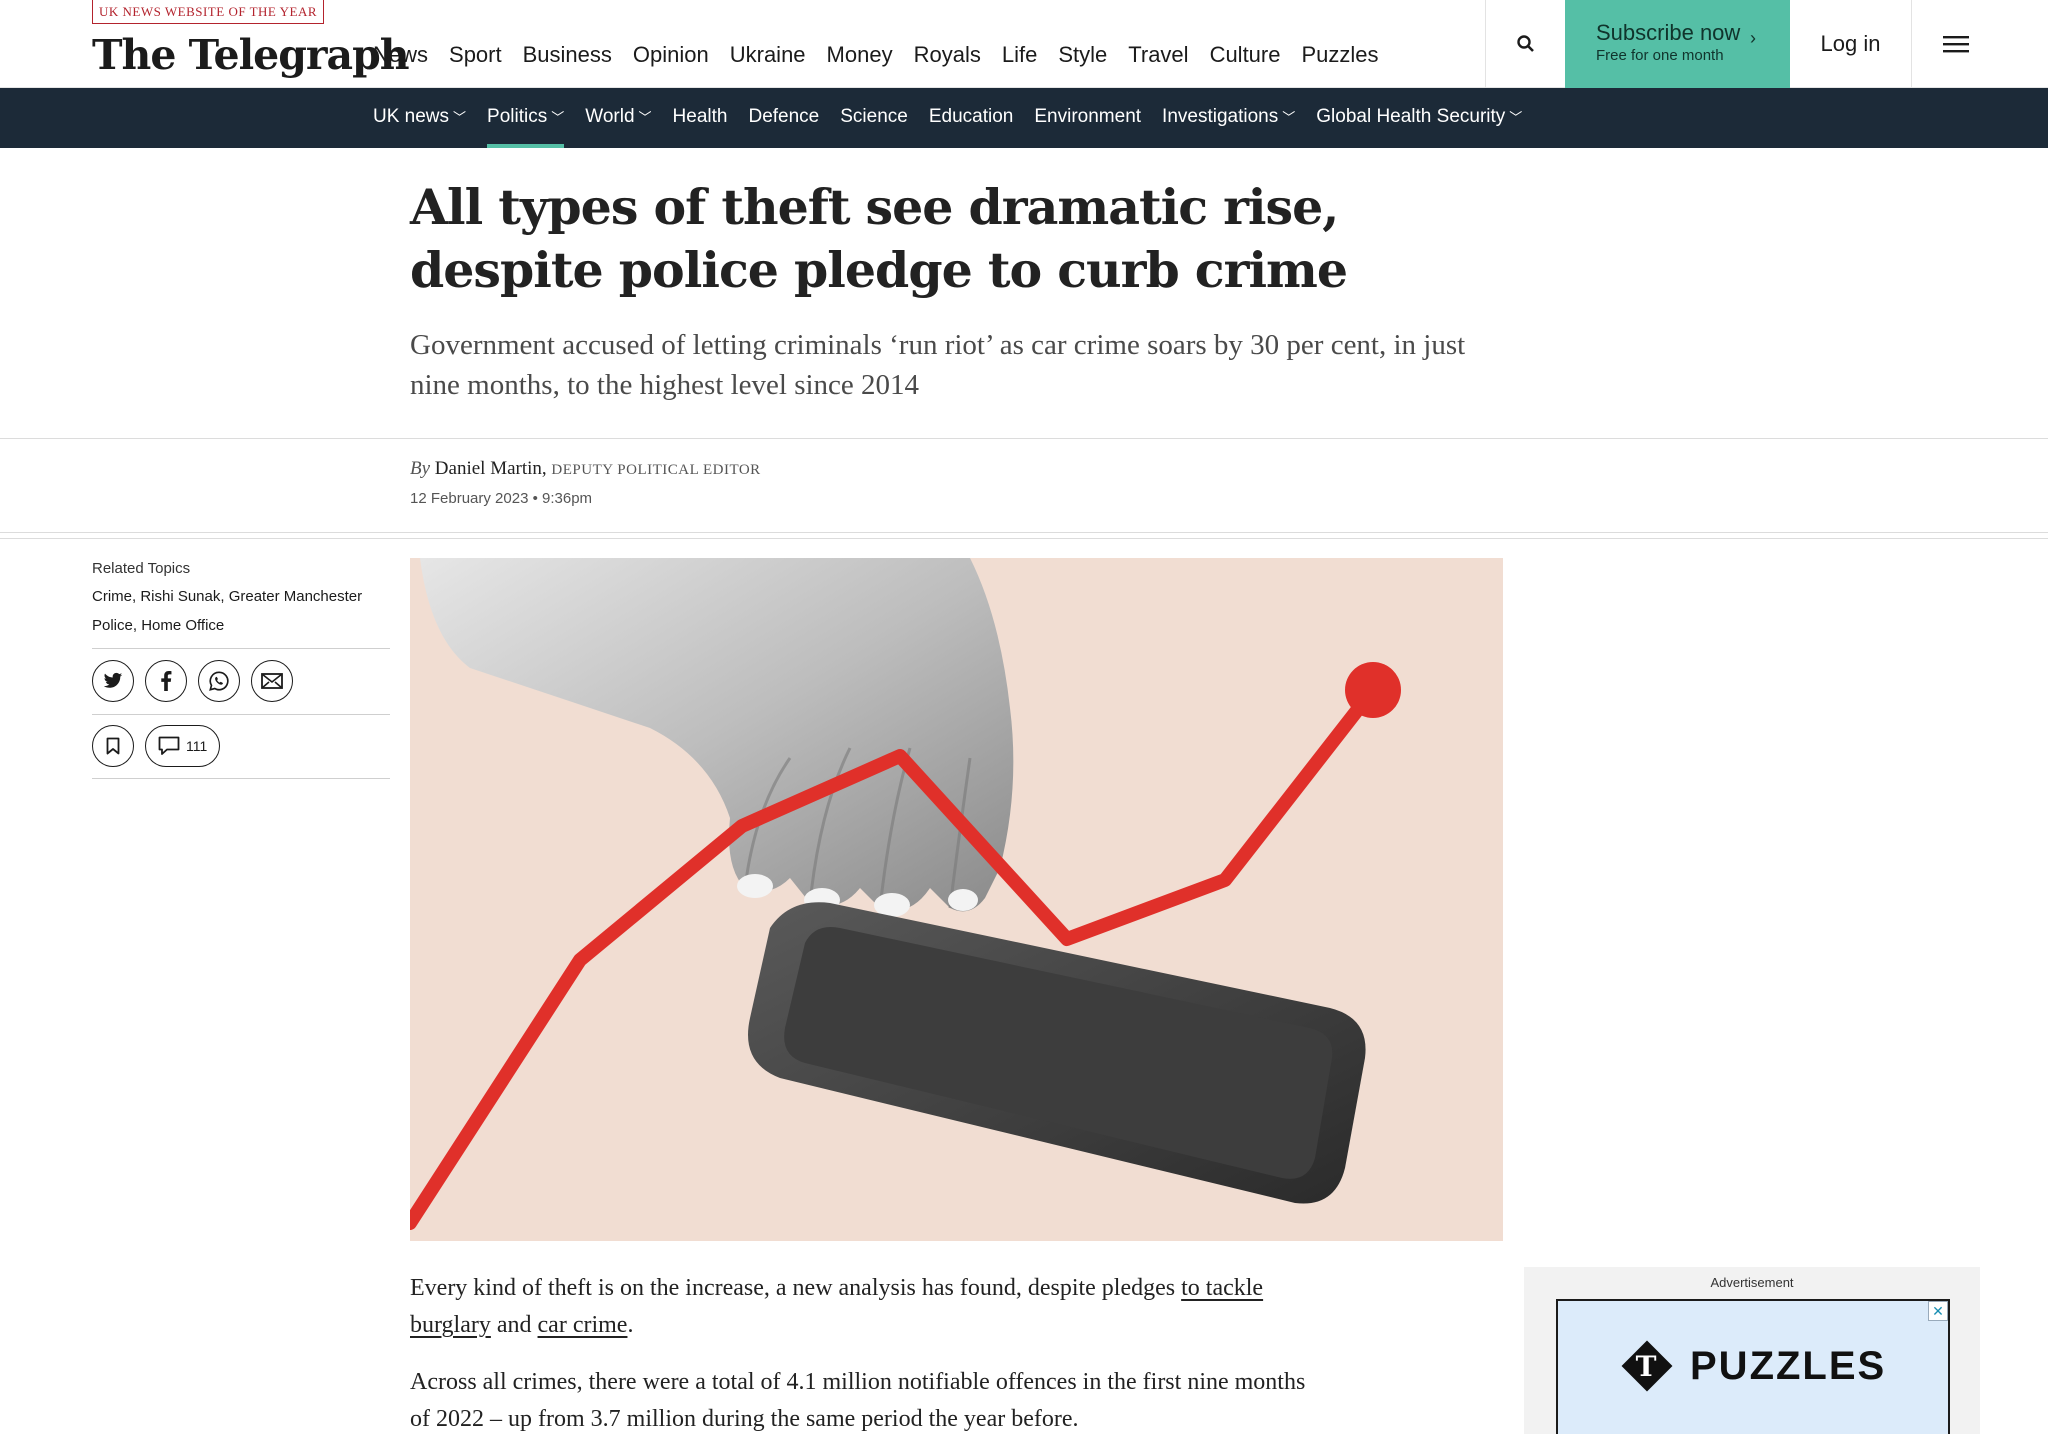  What do you see at coordinates (1753, 38) in the screenshot?
I see `chevron-right-icon: ›` at bounding box center [1753, 38].